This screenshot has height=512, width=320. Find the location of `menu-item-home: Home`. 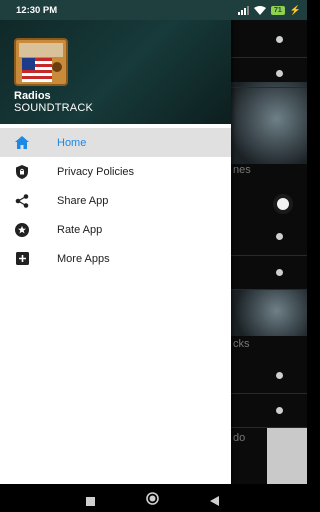

menu-item-home: Home is located at coordinates (115, 142).